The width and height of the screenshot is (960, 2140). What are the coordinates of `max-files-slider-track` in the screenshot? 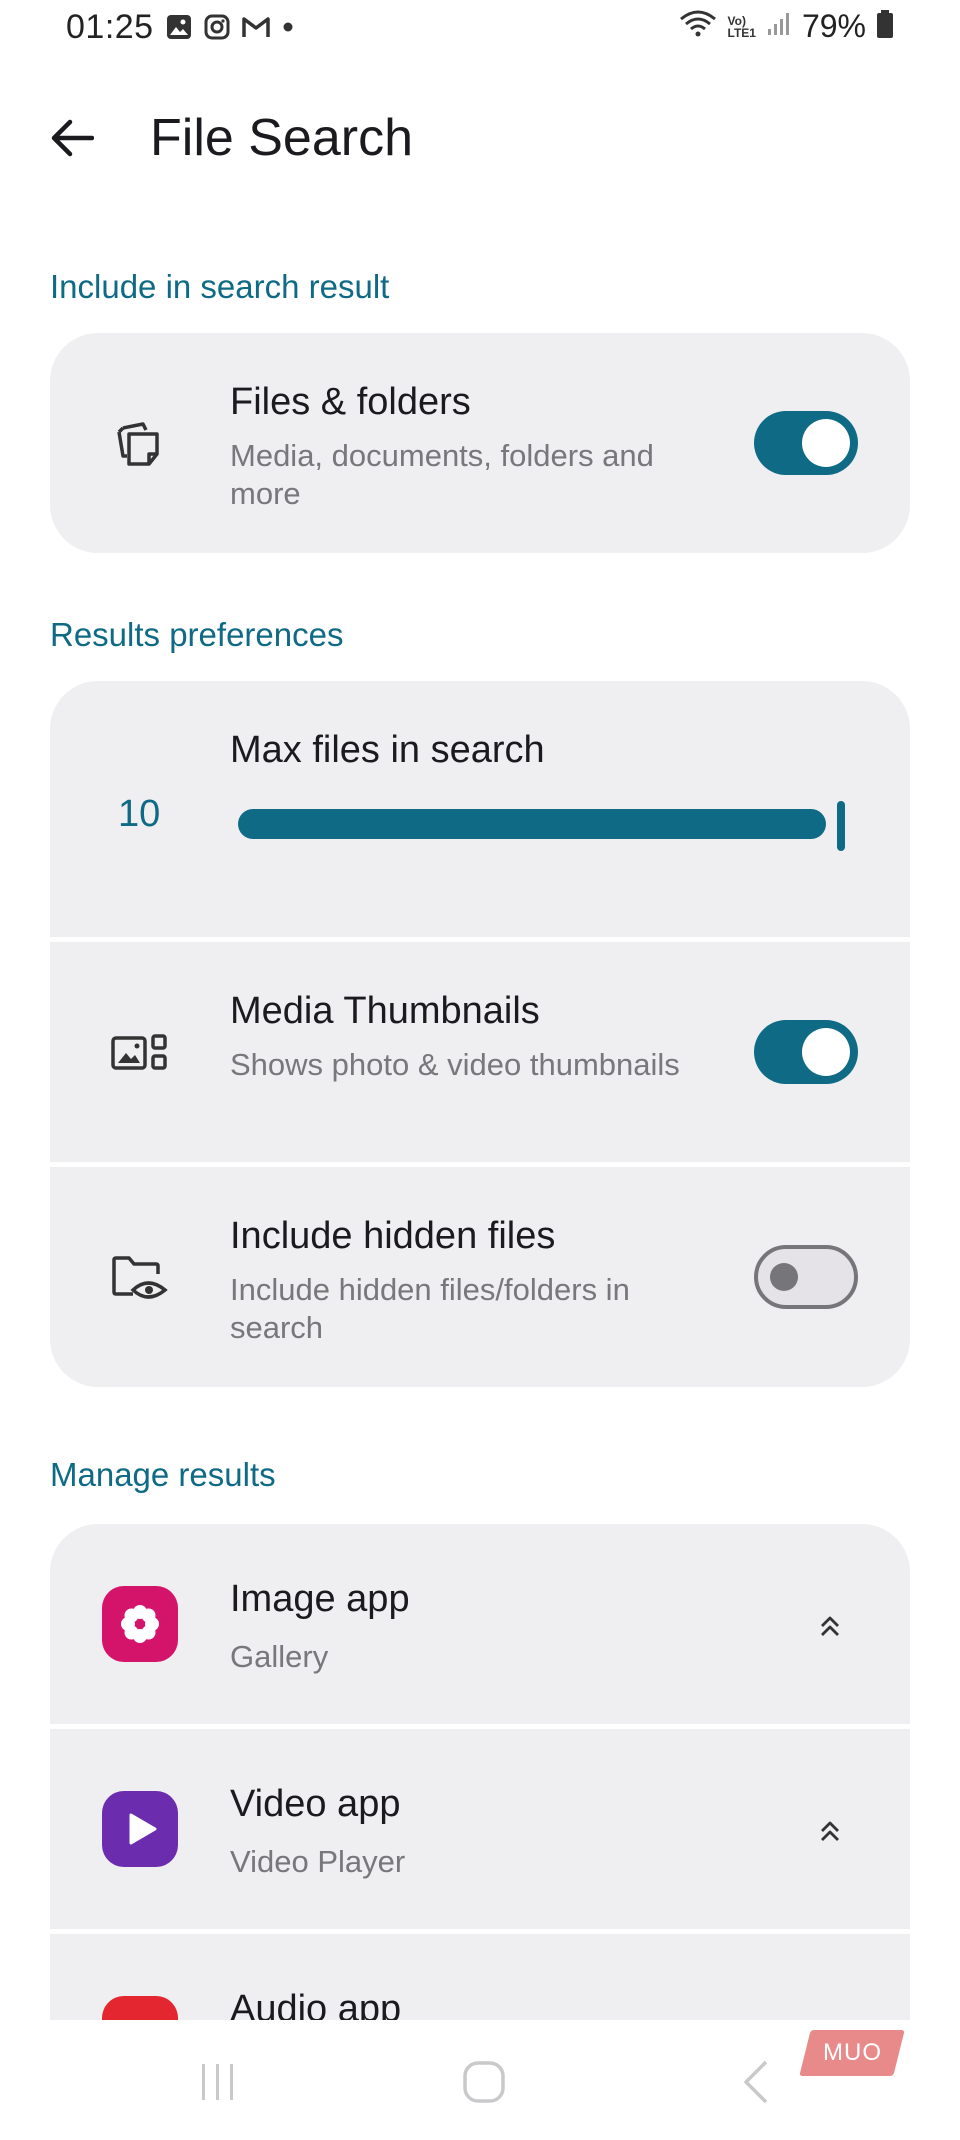 It's located at (532, 824).